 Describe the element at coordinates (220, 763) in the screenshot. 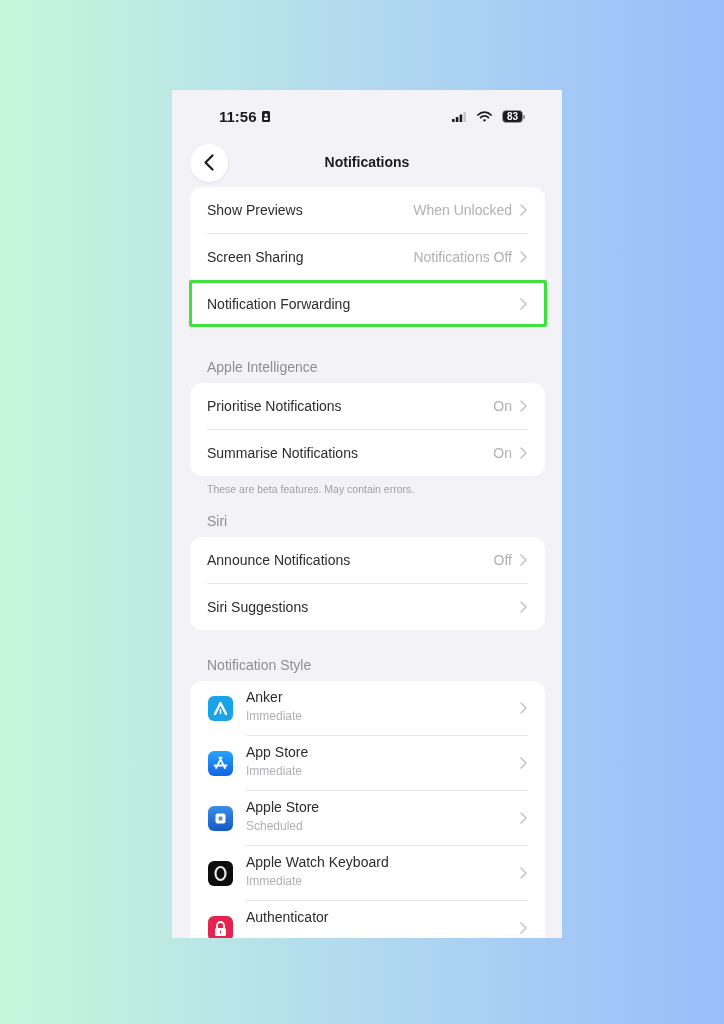

I see `a-glyph-app-icon` at that location.